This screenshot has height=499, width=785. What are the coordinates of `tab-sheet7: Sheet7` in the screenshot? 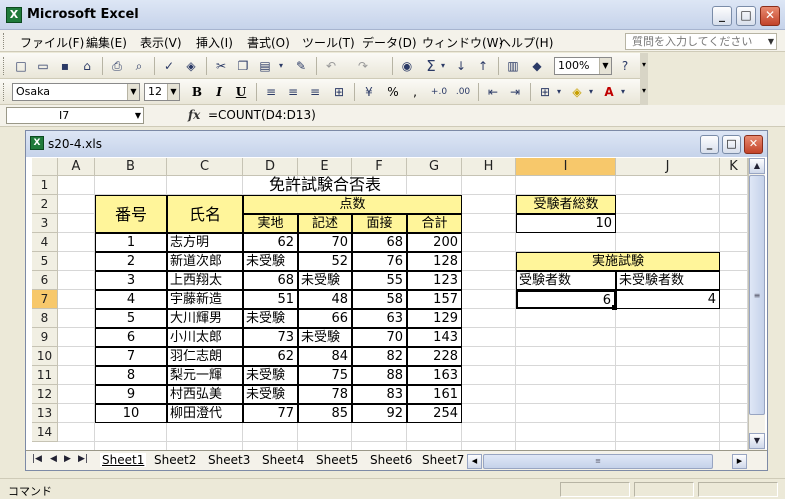 It's located at (443, 460).